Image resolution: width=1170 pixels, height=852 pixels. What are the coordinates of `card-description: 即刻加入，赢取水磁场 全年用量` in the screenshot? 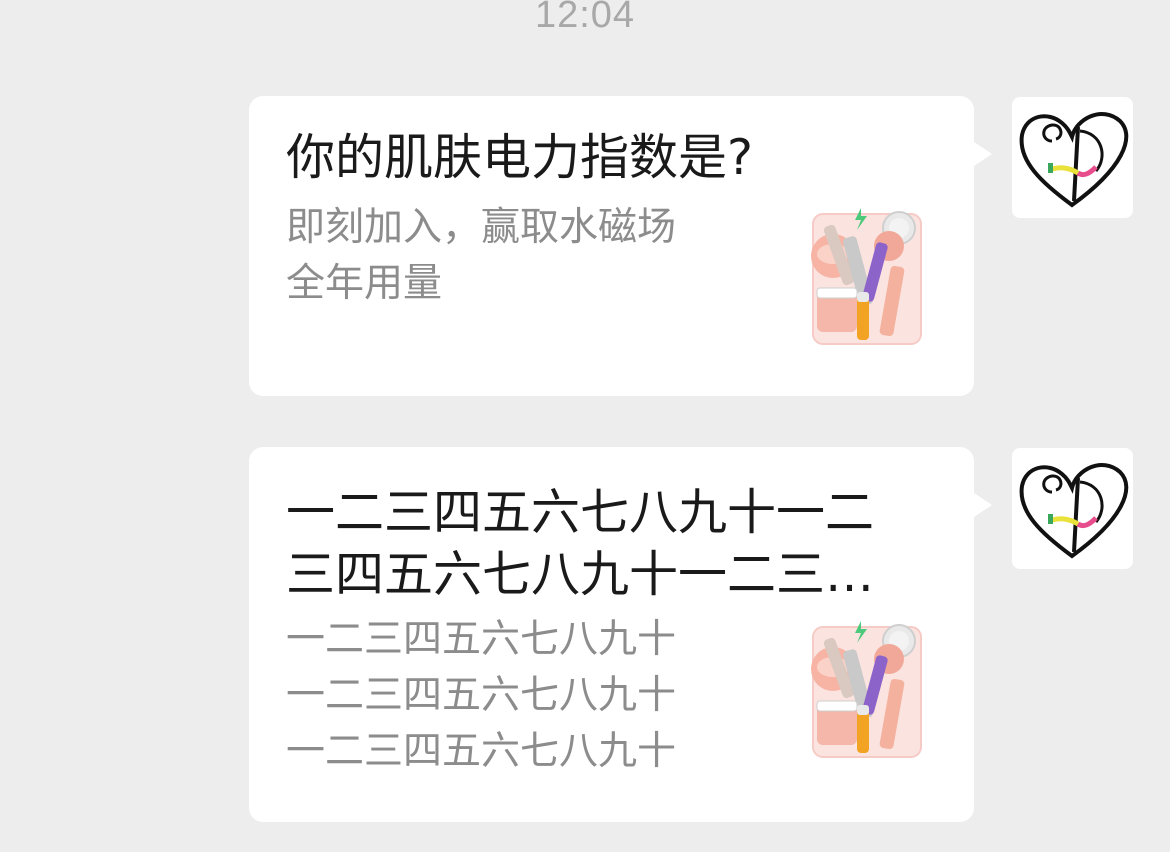 It's located at (481, 255).